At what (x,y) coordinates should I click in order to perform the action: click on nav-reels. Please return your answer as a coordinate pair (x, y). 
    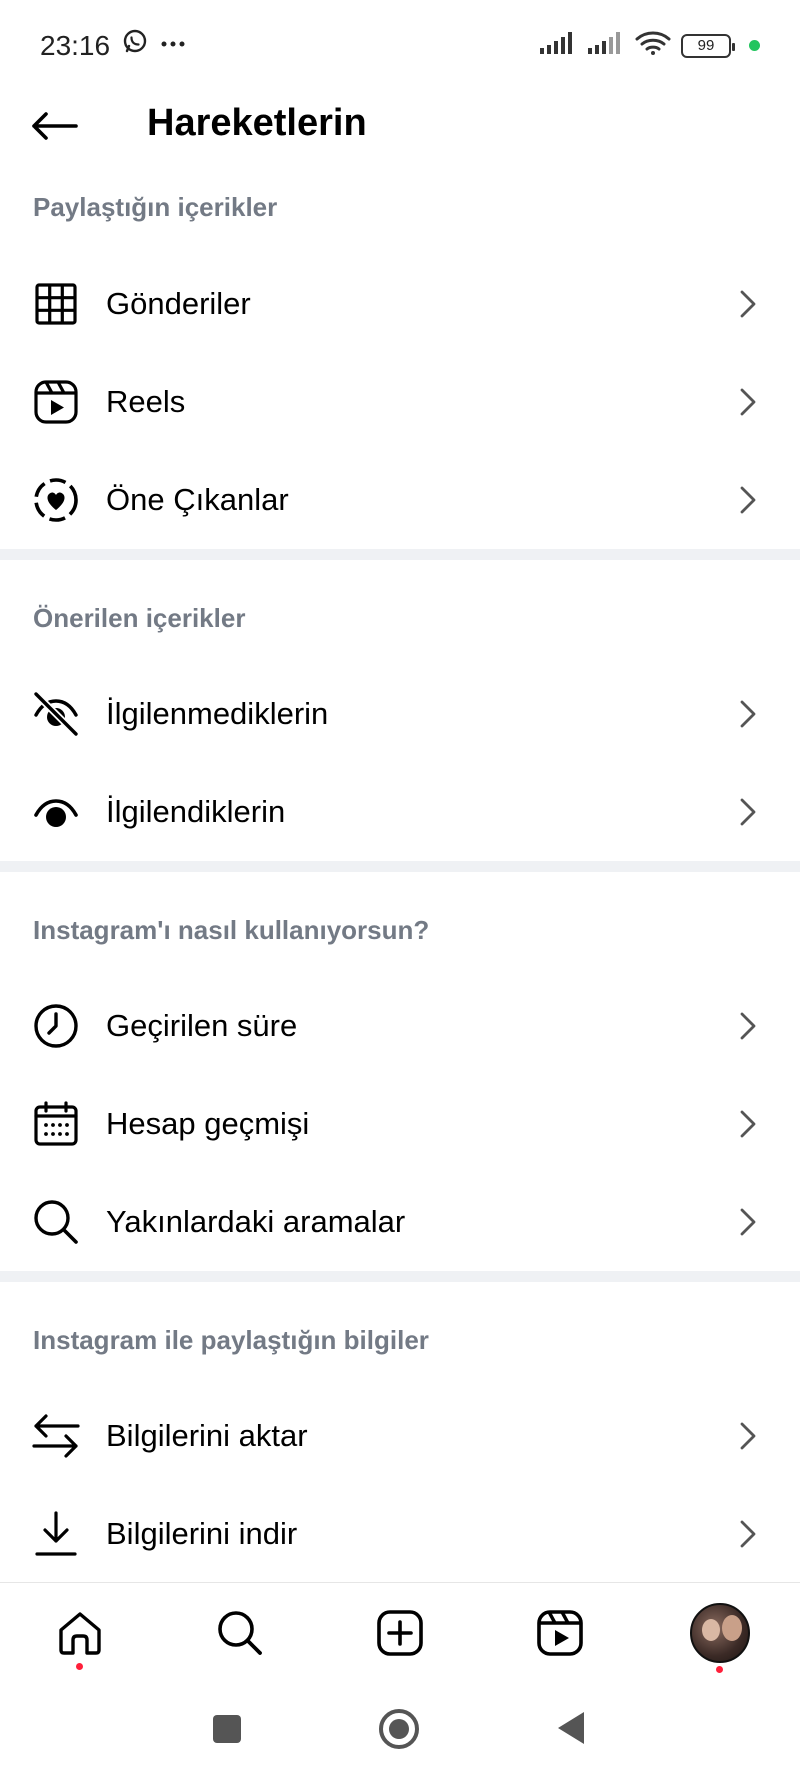
    Looking at the image, I should click on (560, 1633).